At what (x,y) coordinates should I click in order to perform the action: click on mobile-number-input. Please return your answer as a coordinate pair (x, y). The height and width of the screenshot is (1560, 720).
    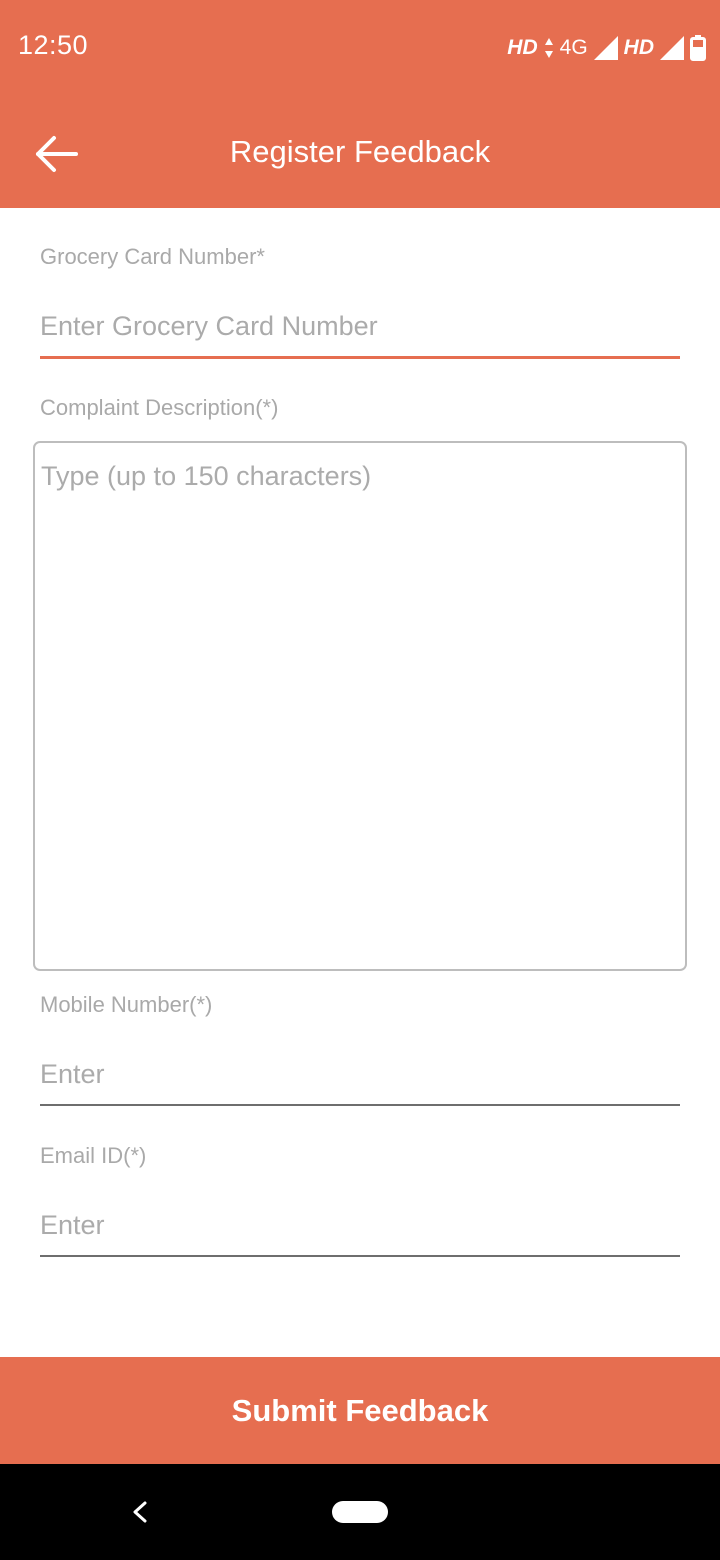
    Looking at the image, I should click on (360, 1074).